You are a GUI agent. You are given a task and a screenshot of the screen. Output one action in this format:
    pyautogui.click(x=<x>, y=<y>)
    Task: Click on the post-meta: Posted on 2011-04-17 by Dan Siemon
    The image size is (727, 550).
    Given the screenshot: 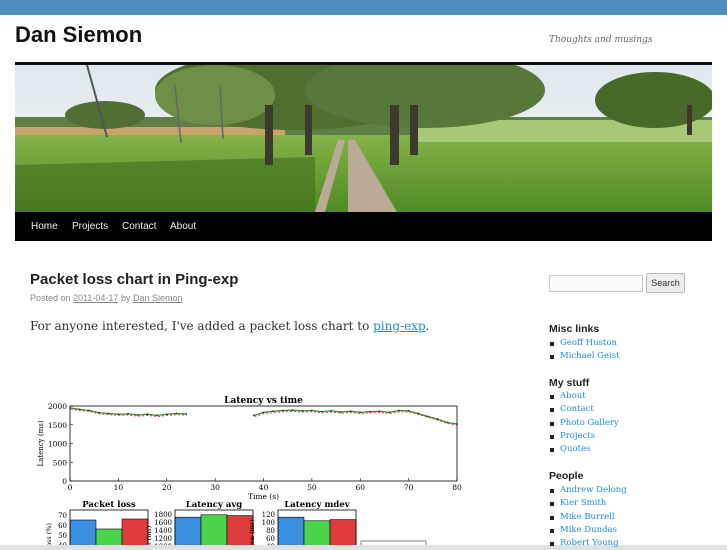 What is the action you would take?
    pyautogui.click(x=106, y=298)
    